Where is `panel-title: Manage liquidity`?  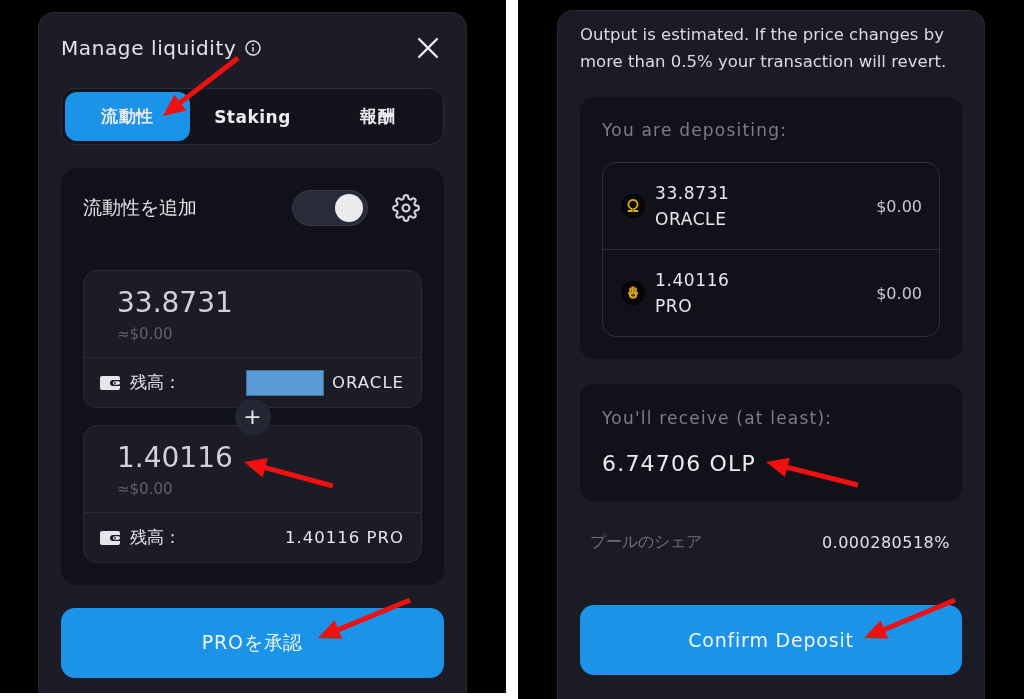
panel-title: Manage liquidity is located at coordinates (149, 48).